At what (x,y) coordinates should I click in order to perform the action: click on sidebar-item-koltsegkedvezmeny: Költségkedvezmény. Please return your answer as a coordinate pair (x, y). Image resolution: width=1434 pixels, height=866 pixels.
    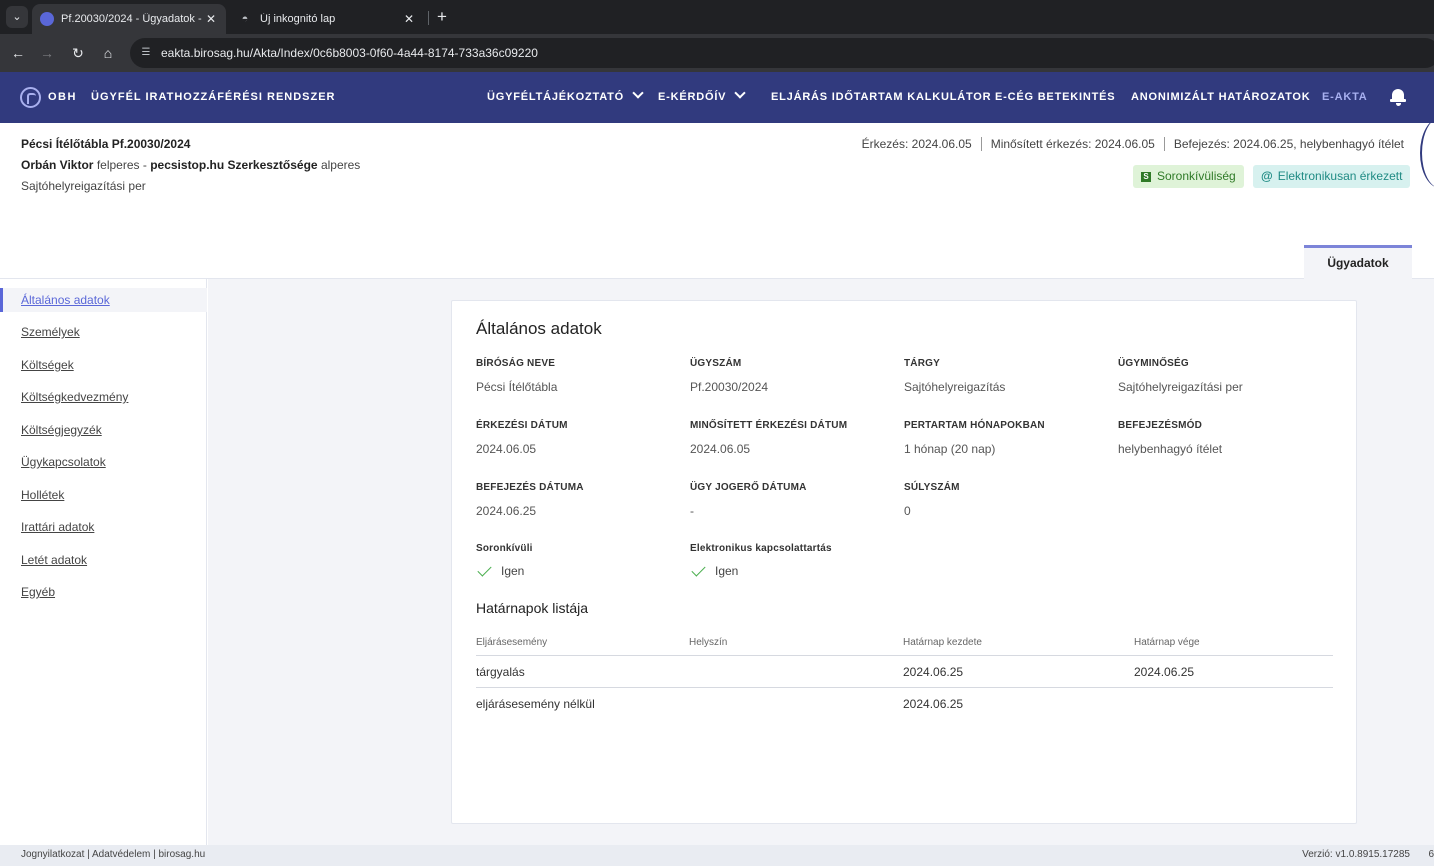
    Looking at the image, I should click on (103, 397).